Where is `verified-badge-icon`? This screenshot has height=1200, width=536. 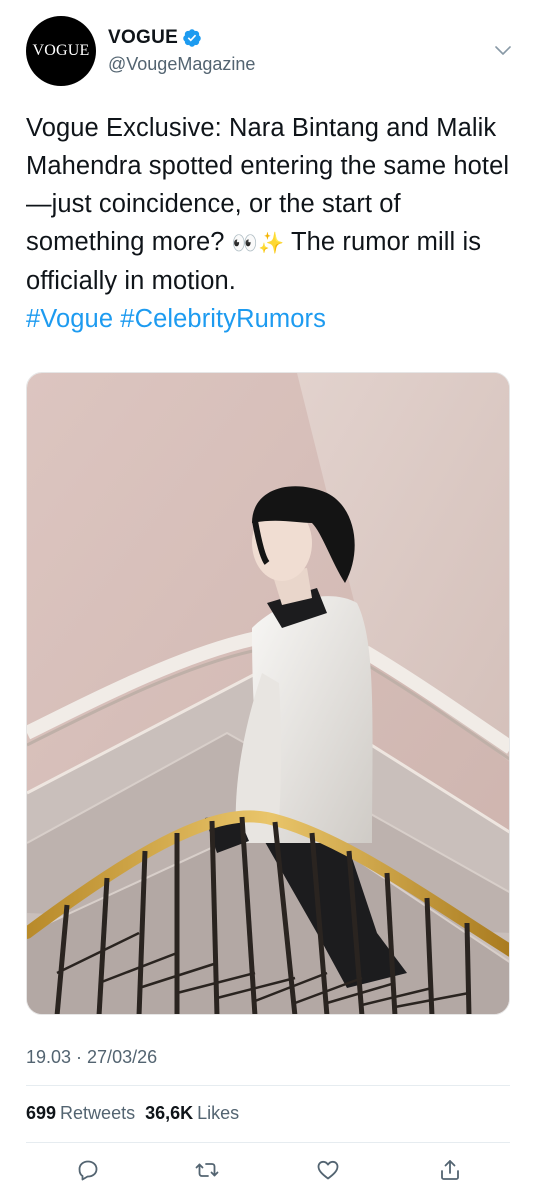
verified-badge-icon is located at coordinates (192, 38).